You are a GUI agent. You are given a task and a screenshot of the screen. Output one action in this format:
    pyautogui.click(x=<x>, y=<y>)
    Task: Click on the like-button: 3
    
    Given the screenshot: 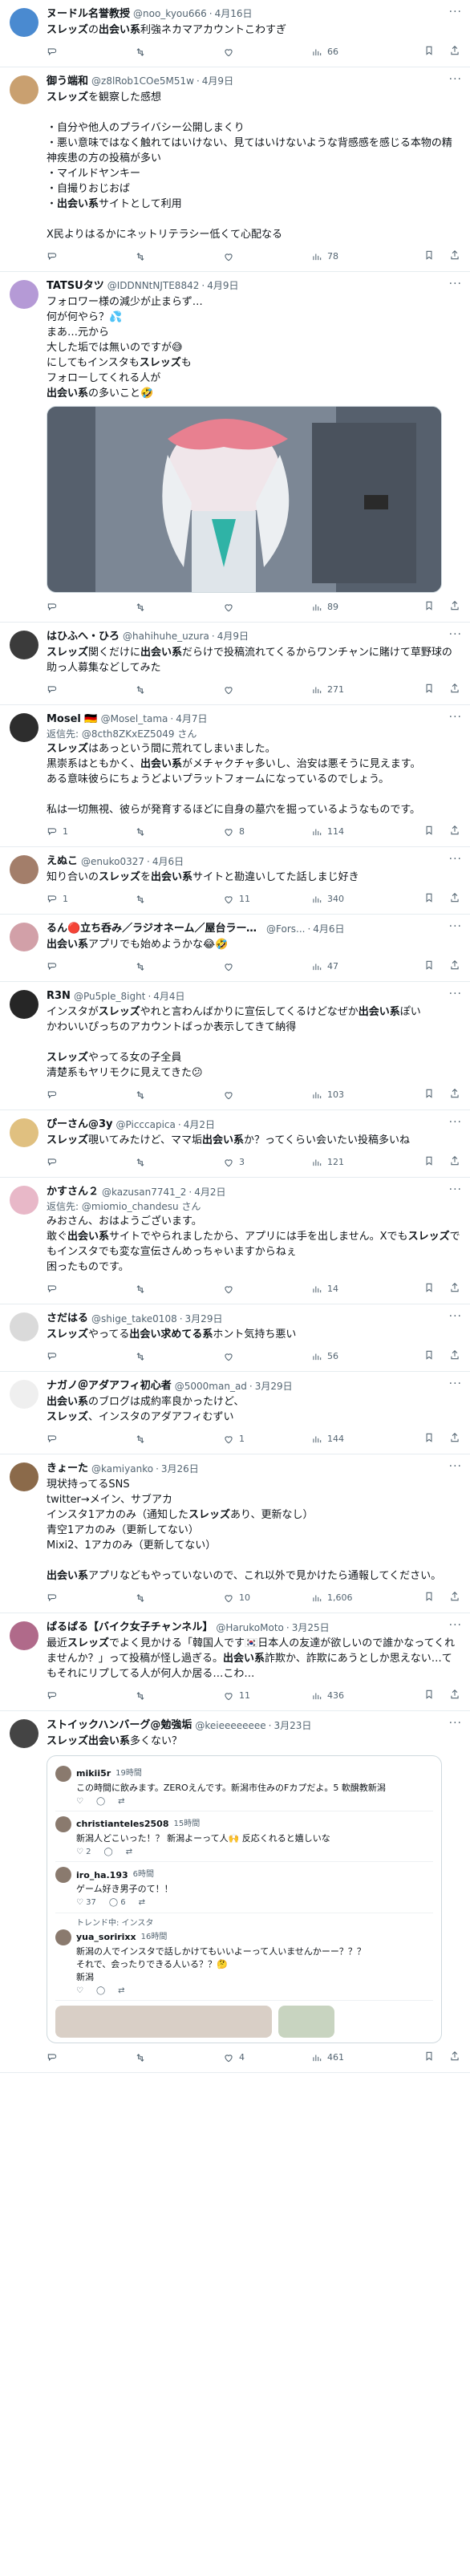 What is the action you would take?
    pyautogui.click(x=267, y=1162)
    